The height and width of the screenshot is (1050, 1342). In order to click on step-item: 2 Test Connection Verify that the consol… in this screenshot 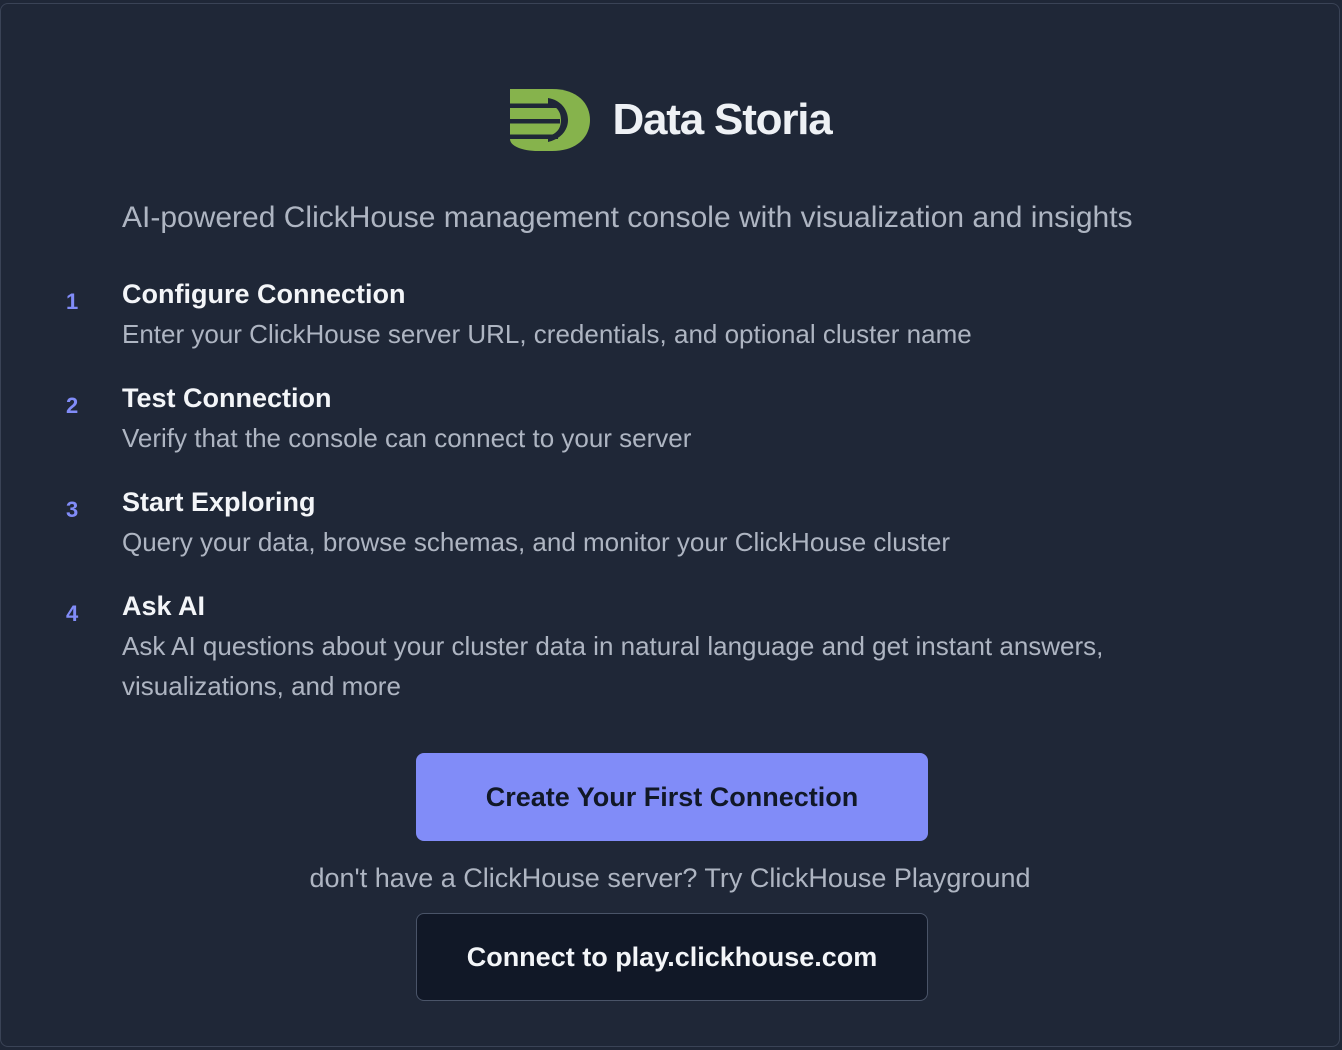, I will do `click(651, 418)`.